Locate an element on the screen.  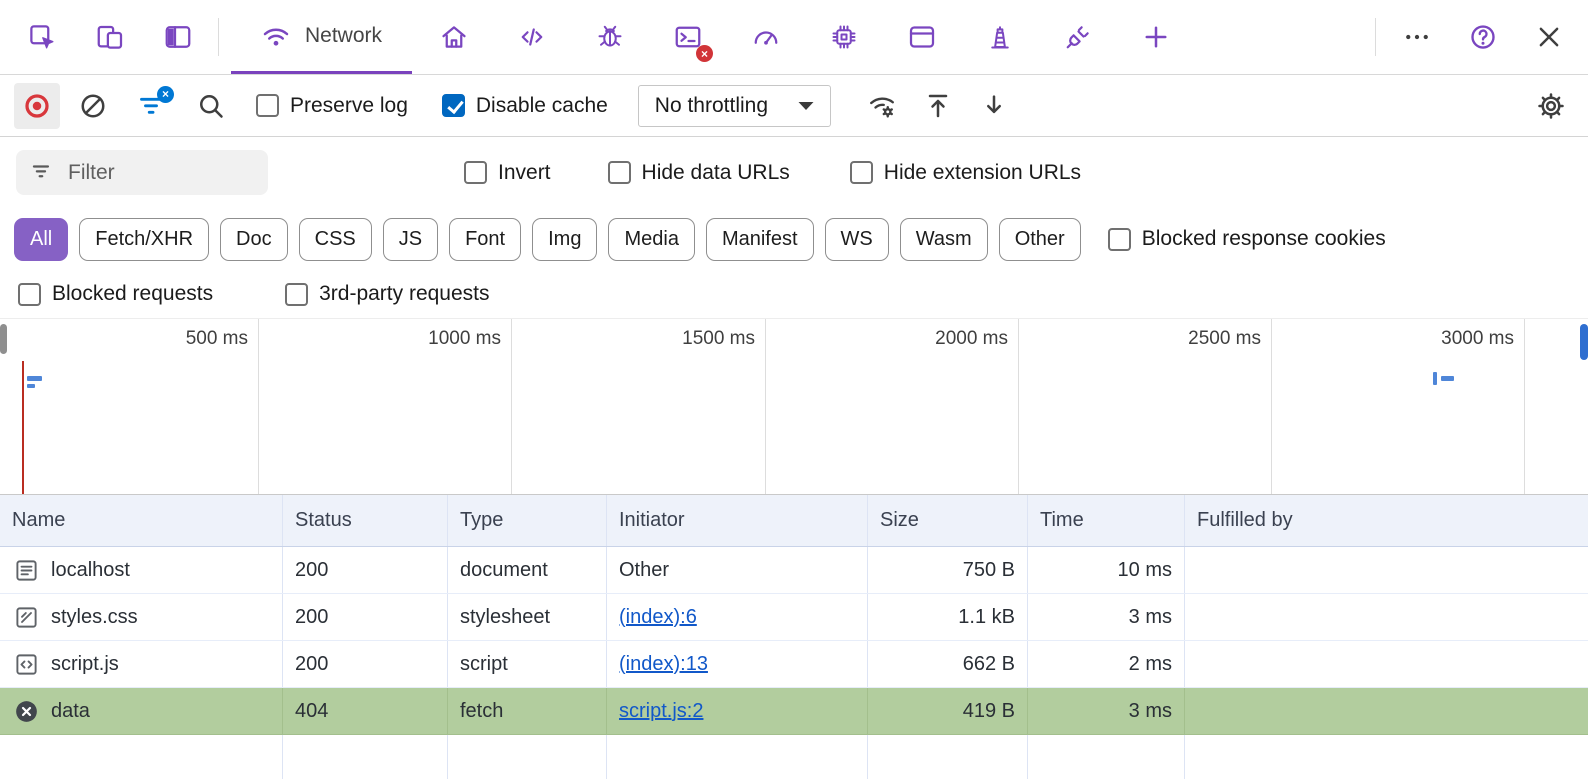
preserve-log-checkbox: Preserve log is located at coordinates (332, 106).